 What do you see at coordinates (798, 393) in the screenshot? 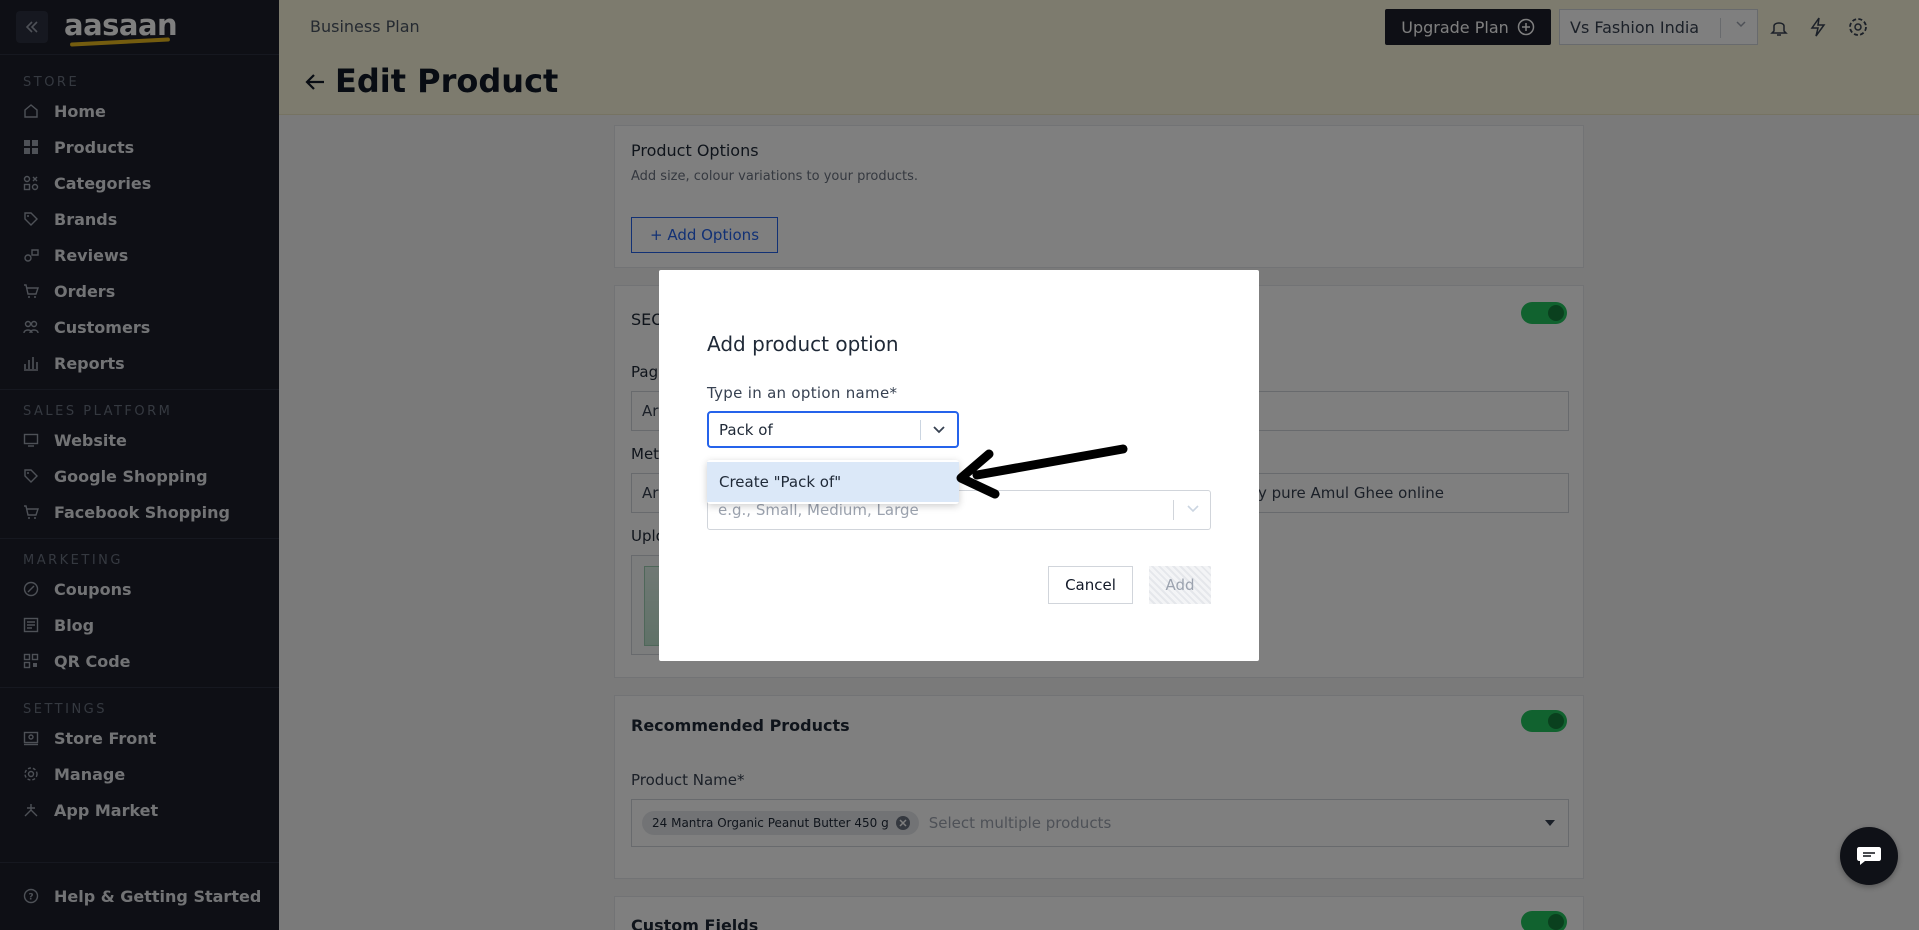
I see `option-name-label-text: Type in an option name` at bounding box center [798, 393].